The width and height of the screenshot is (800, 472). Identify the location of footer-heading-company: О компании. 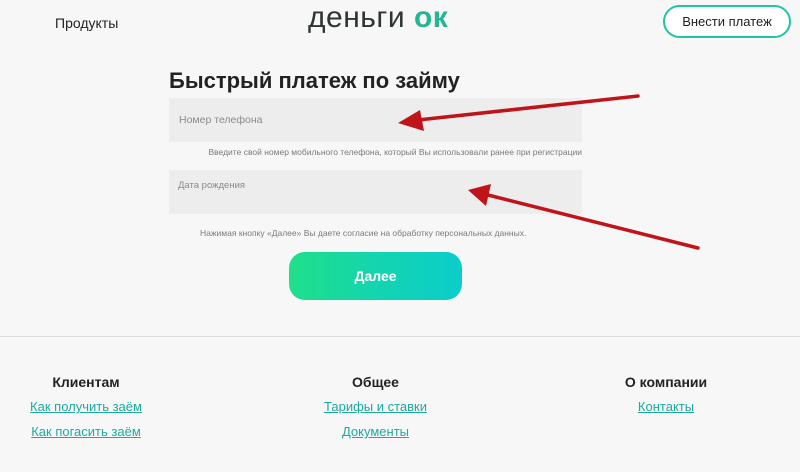
(666, 382).